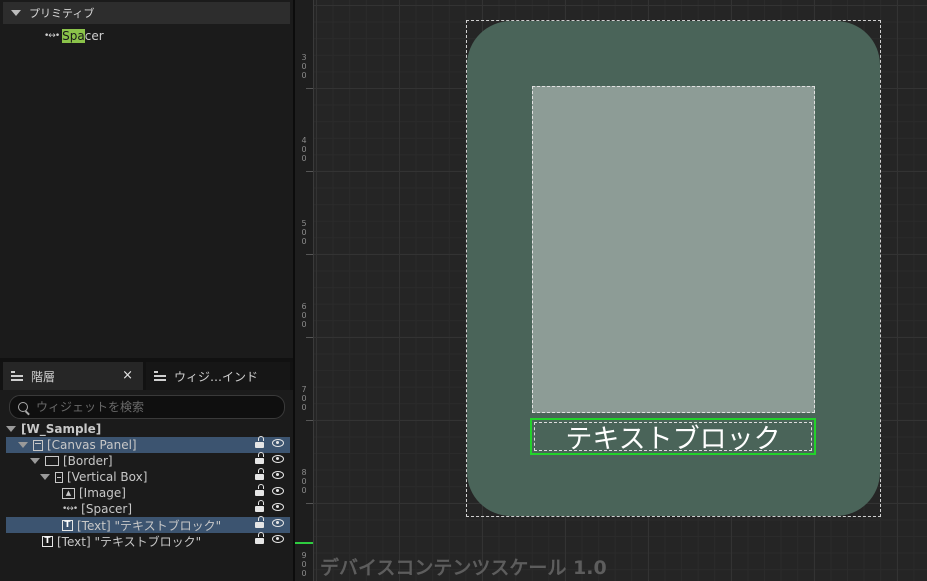 Image resolution: width=927 pixels, height=581 pixels. Describe the element at coordinates (304, 398) in the screenshot. I see `ruler-tick-label: 7 0 0` at that location.